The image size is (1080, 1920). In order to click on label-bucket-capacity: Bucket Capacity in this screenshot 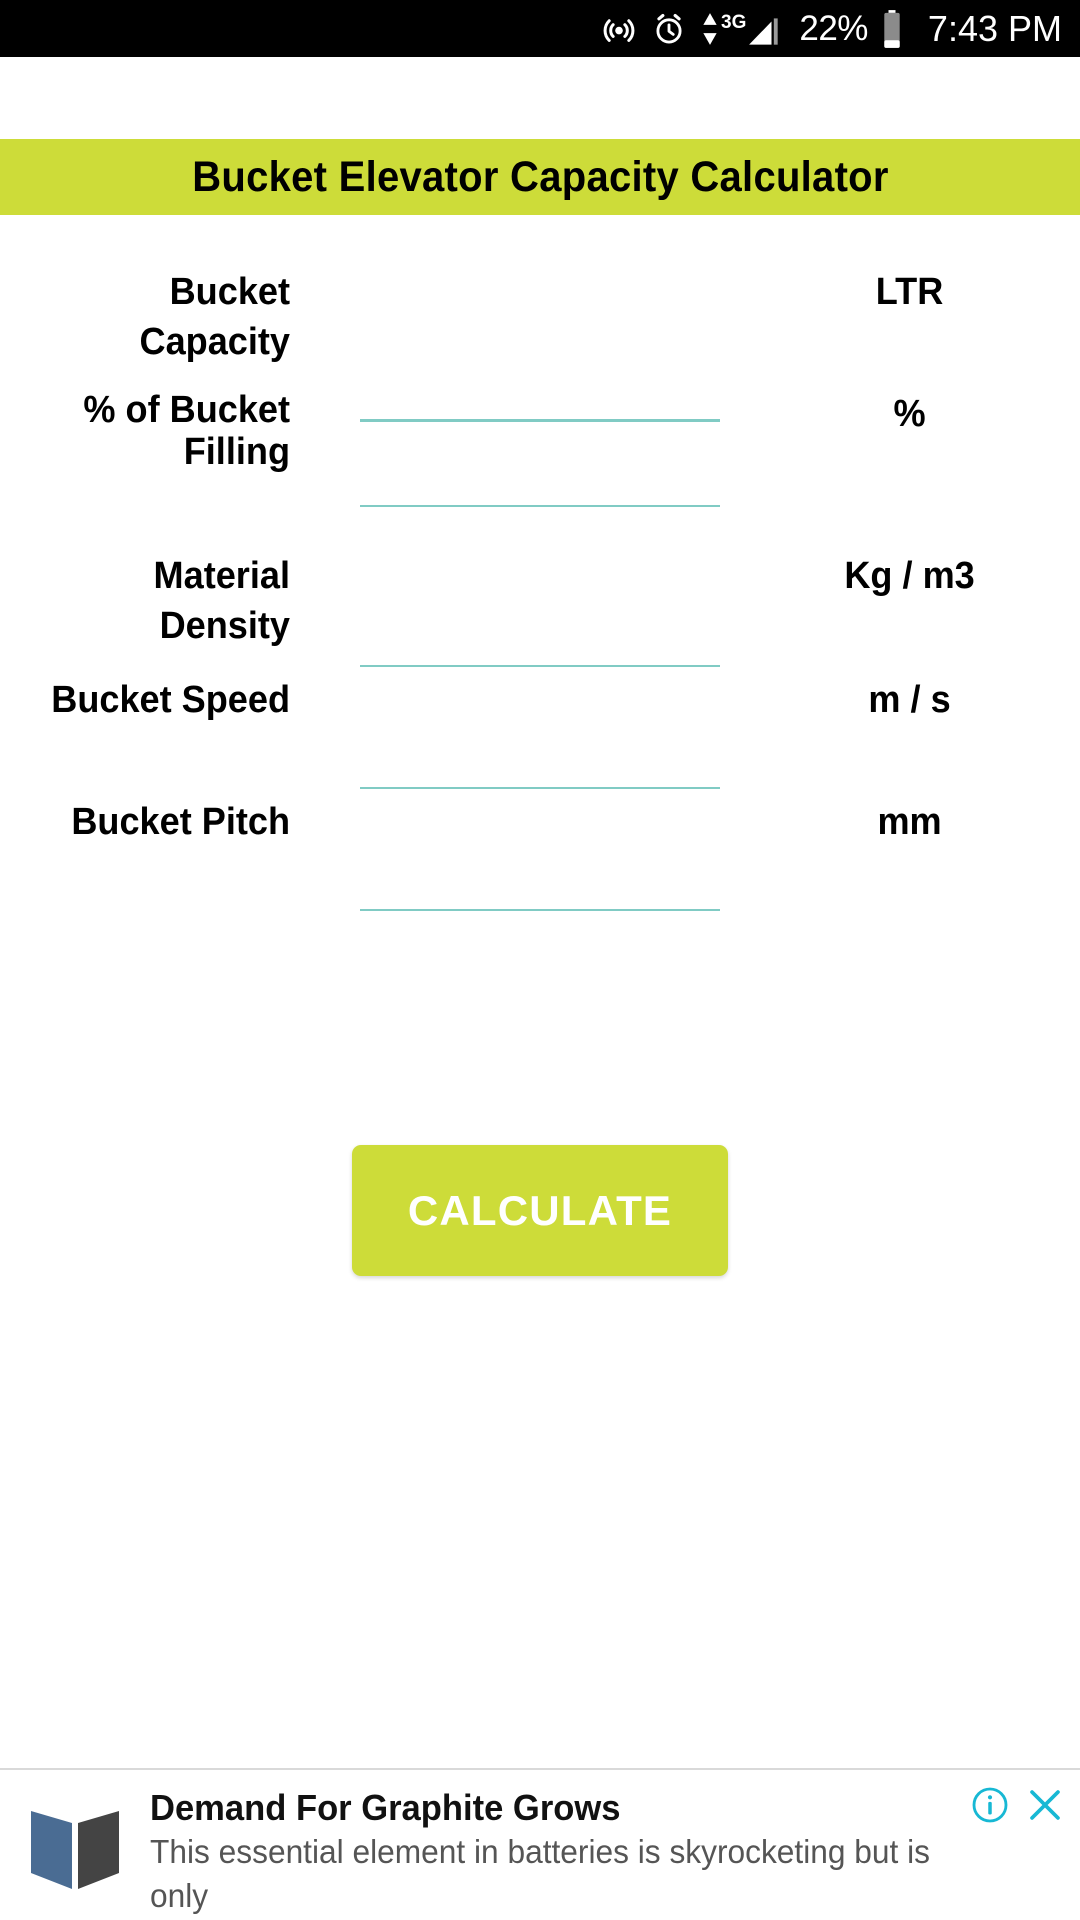, I will do `click(214, 317)`.